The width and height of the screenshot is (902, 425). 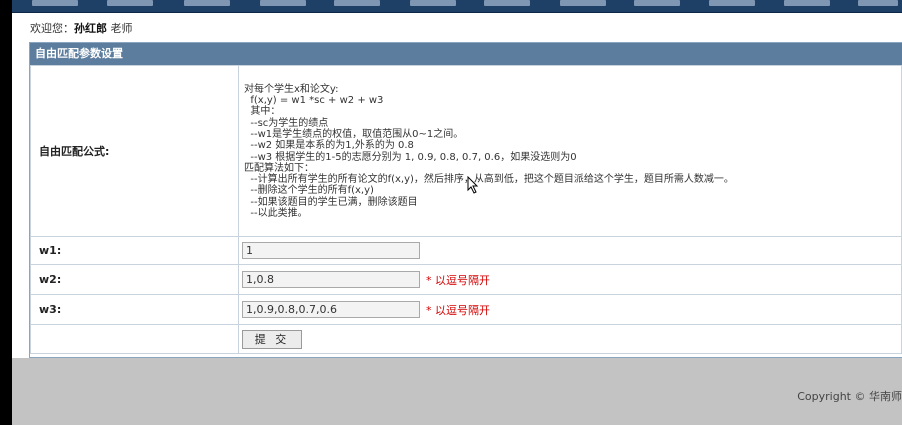 I want to click on submit-cell: 提 交, so click(x=570, y=339).